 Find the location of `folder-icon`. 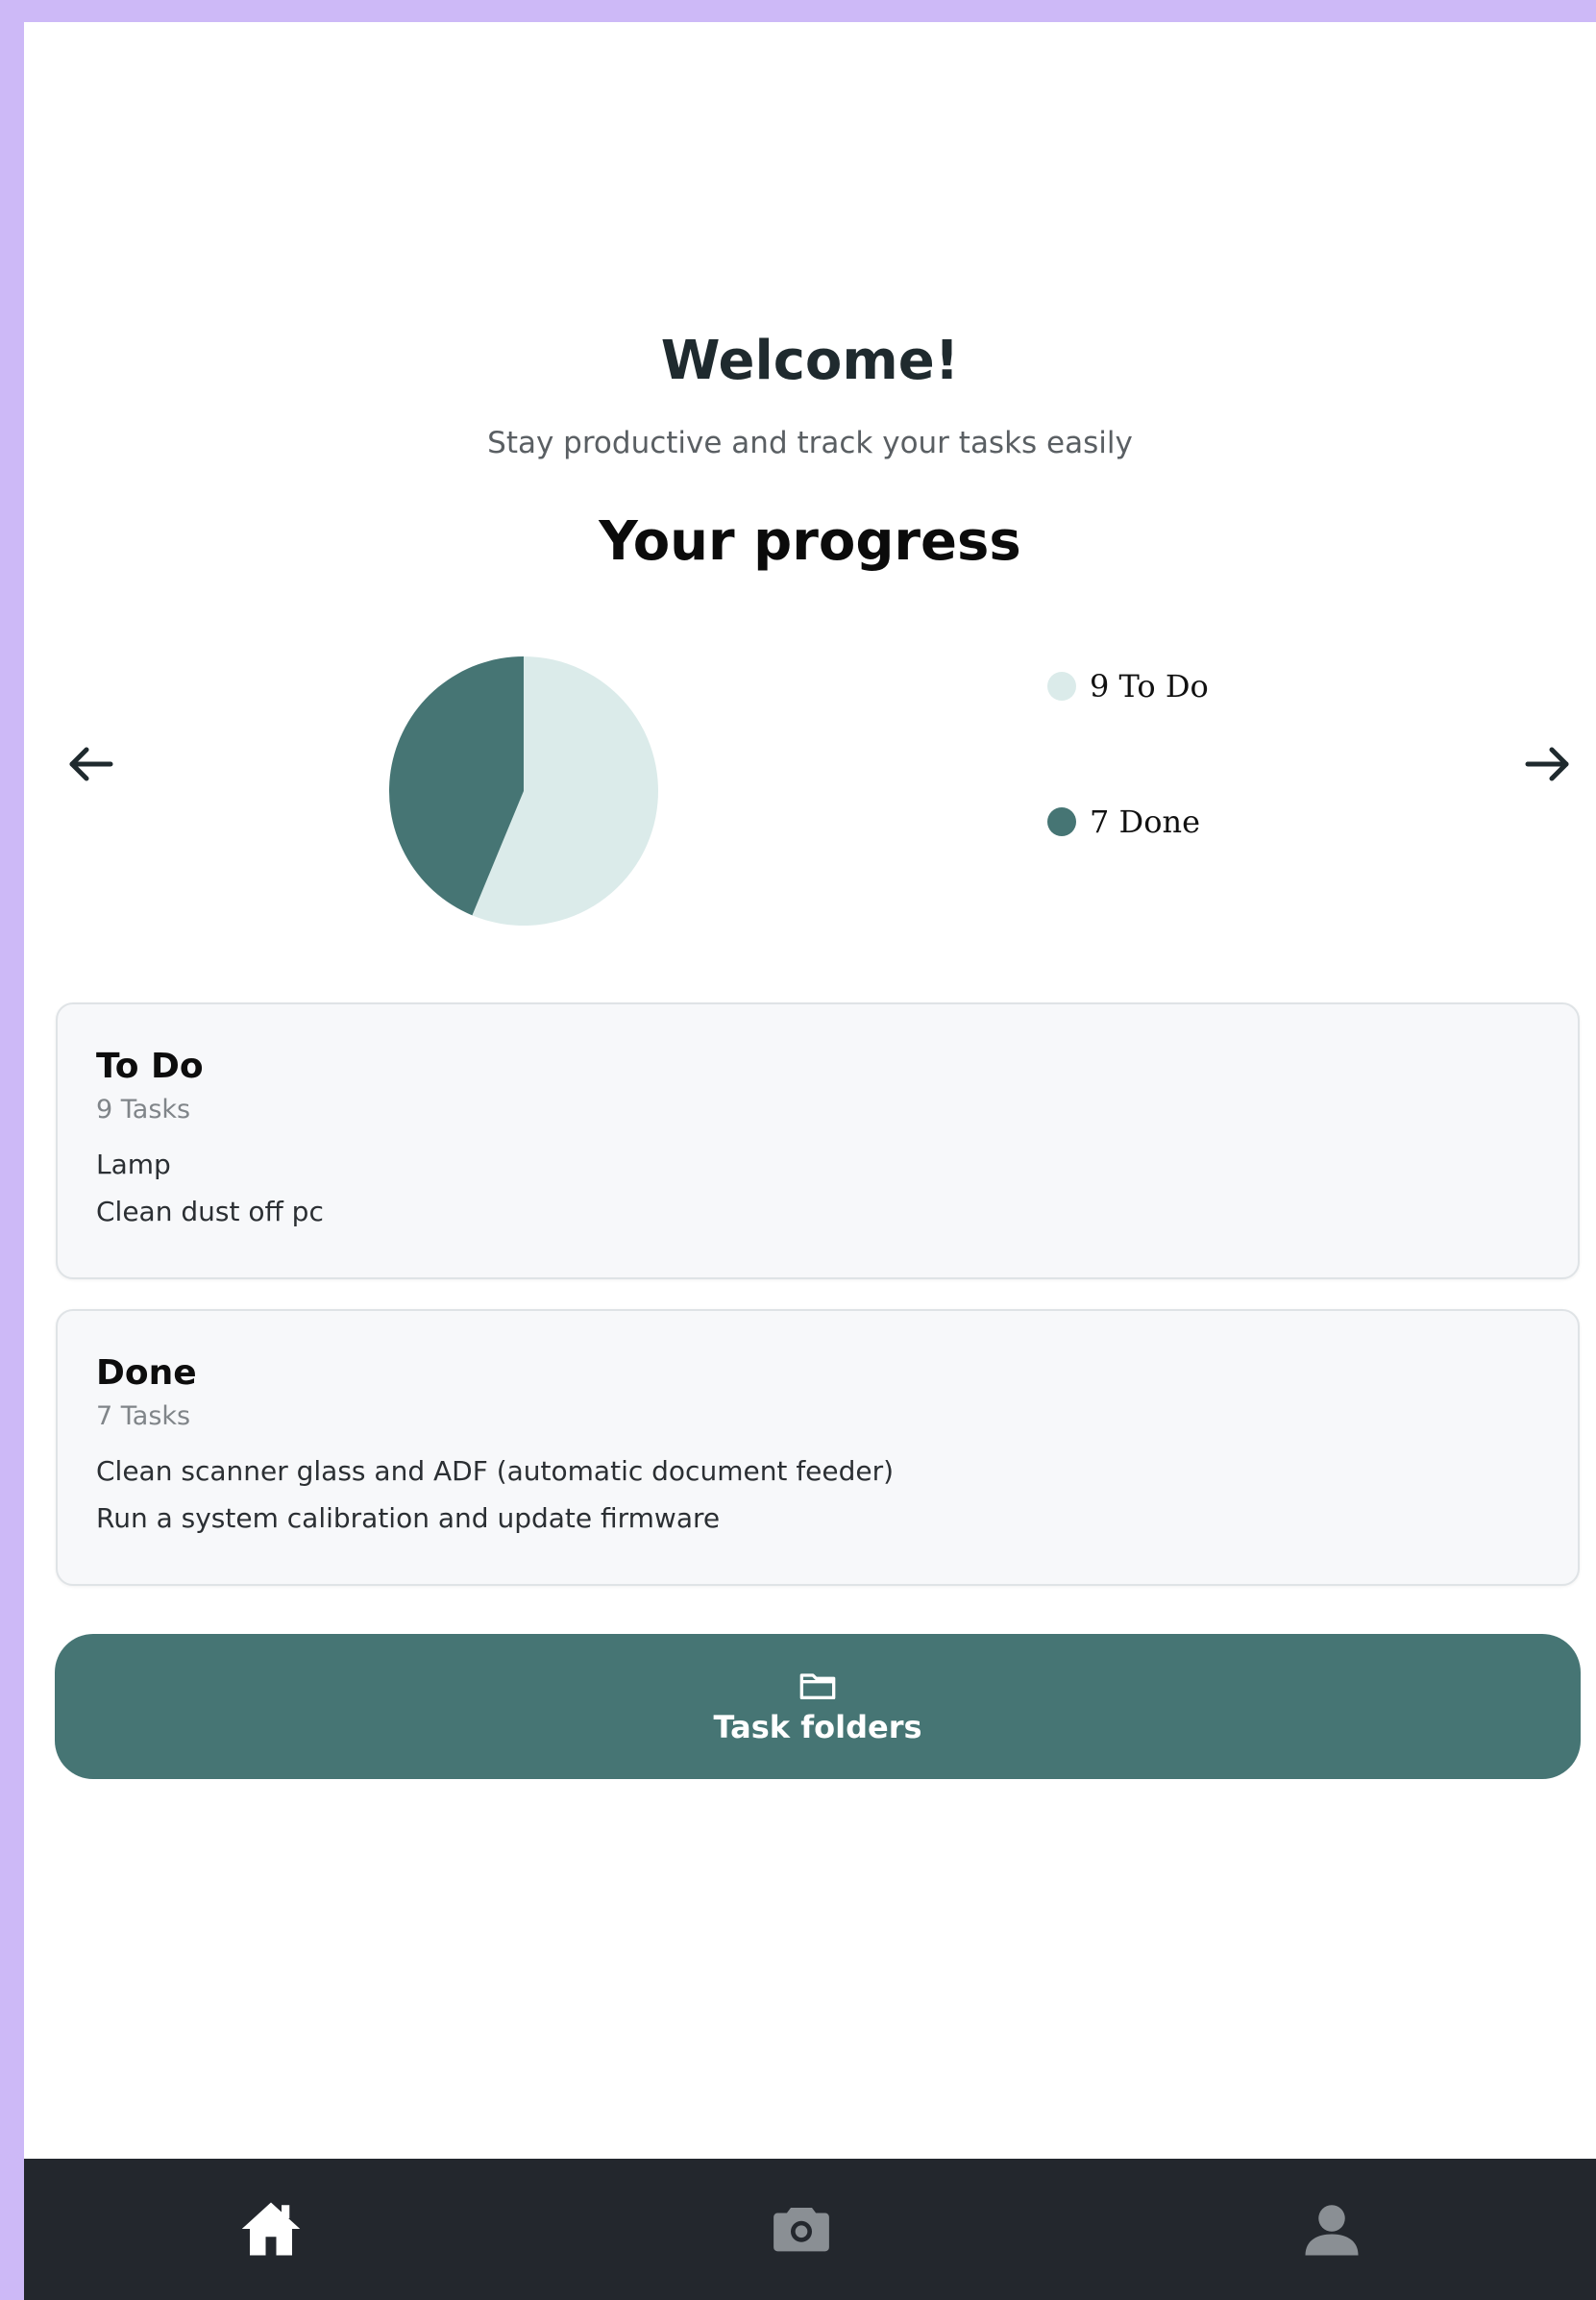

folder-icon is located at coordinates (817, 1685).